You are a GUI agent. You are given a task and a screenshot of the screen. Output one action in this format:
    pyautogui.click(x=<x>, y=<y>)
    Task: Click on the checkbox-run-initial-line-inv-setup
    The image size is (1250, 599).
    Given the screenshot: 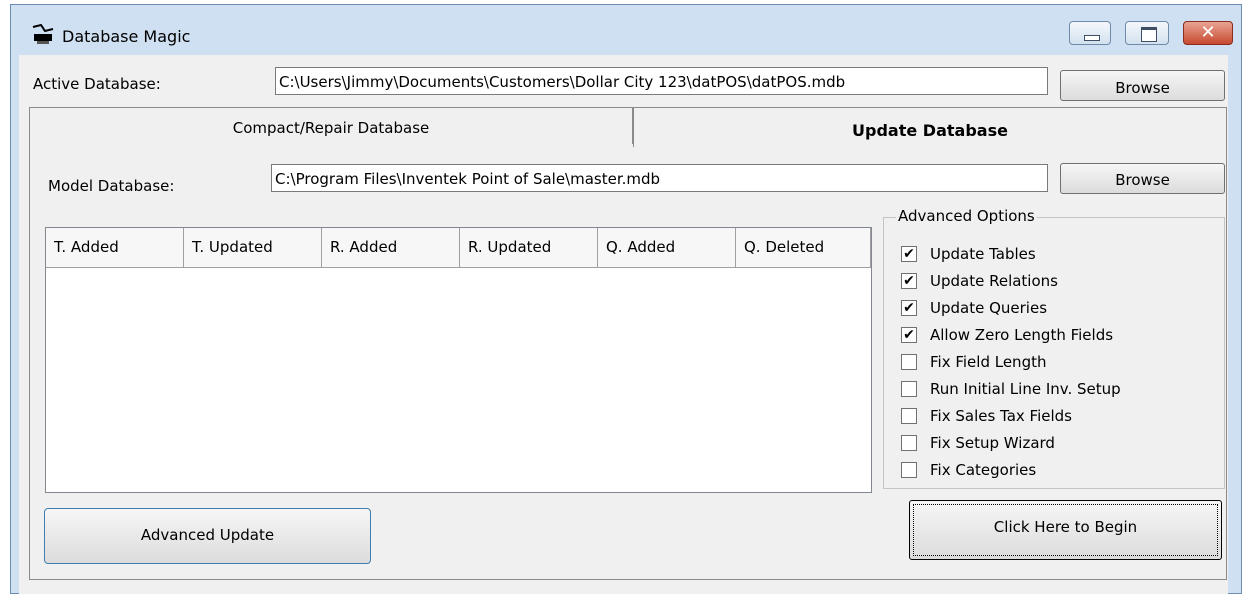 What is the action you would take?
    pyautogui.click(x=909, y=389)
    